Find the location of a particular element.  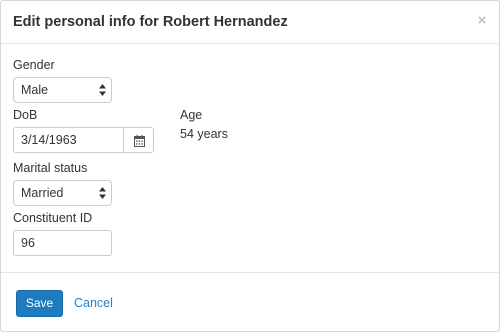

age-label: Age is located at coordinates (191, 115).